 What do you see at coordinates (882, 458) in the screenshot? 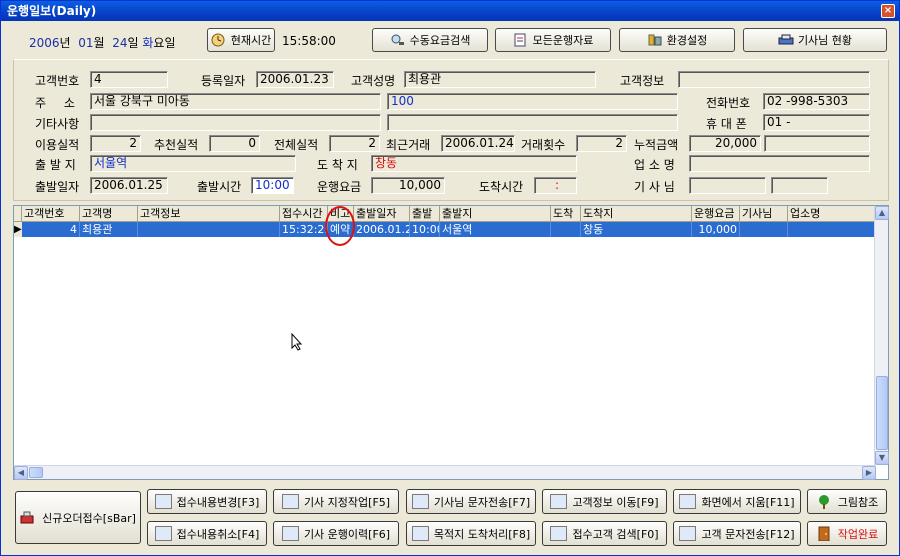
I see `scroll-down-icon: ▼` at bounding box center [882, 458].